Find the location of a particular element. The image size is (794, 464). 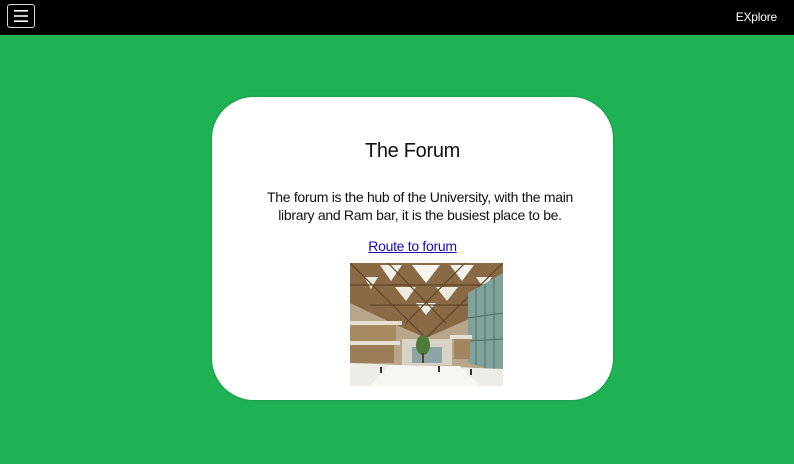

menu-toggle-button is located at coordinates (21, 16).